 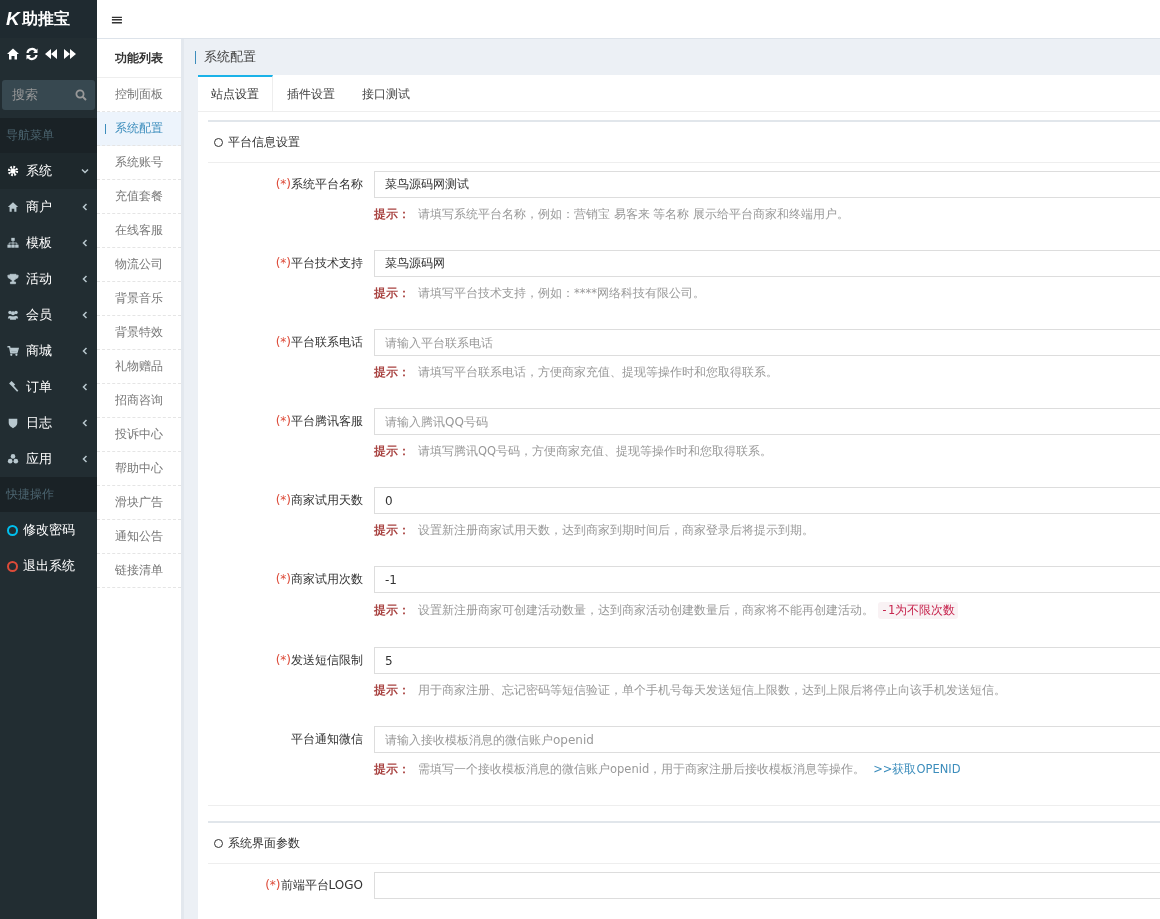 What do you see at coordinates (326, 739) in the screenshot?
I see `field-label: 平台通知微信` at bounding box center [326, 739].